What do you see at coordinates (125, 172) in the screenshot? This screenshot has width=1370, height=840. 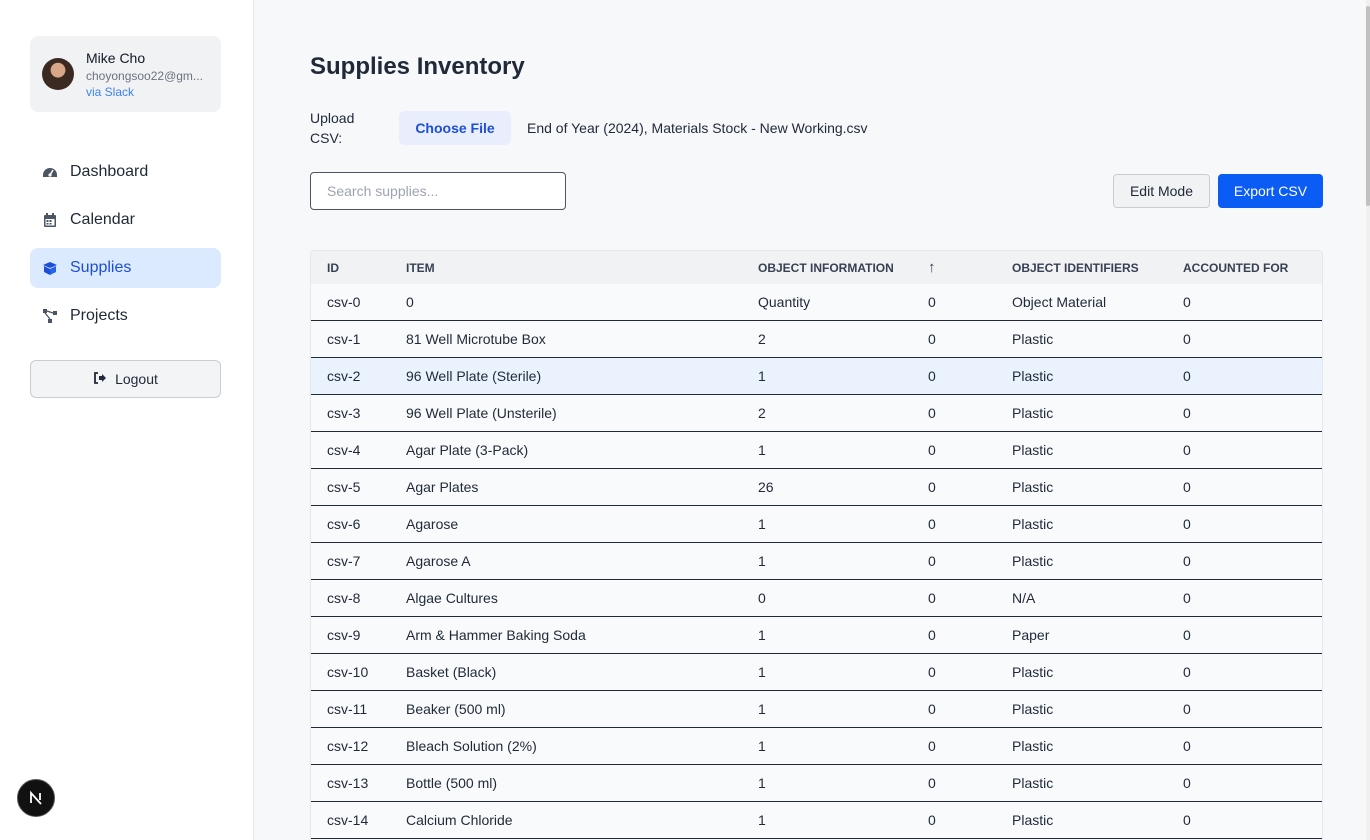 I see `sidebar-item-dashboard: Dashboard` at bounding box center [125, 172].